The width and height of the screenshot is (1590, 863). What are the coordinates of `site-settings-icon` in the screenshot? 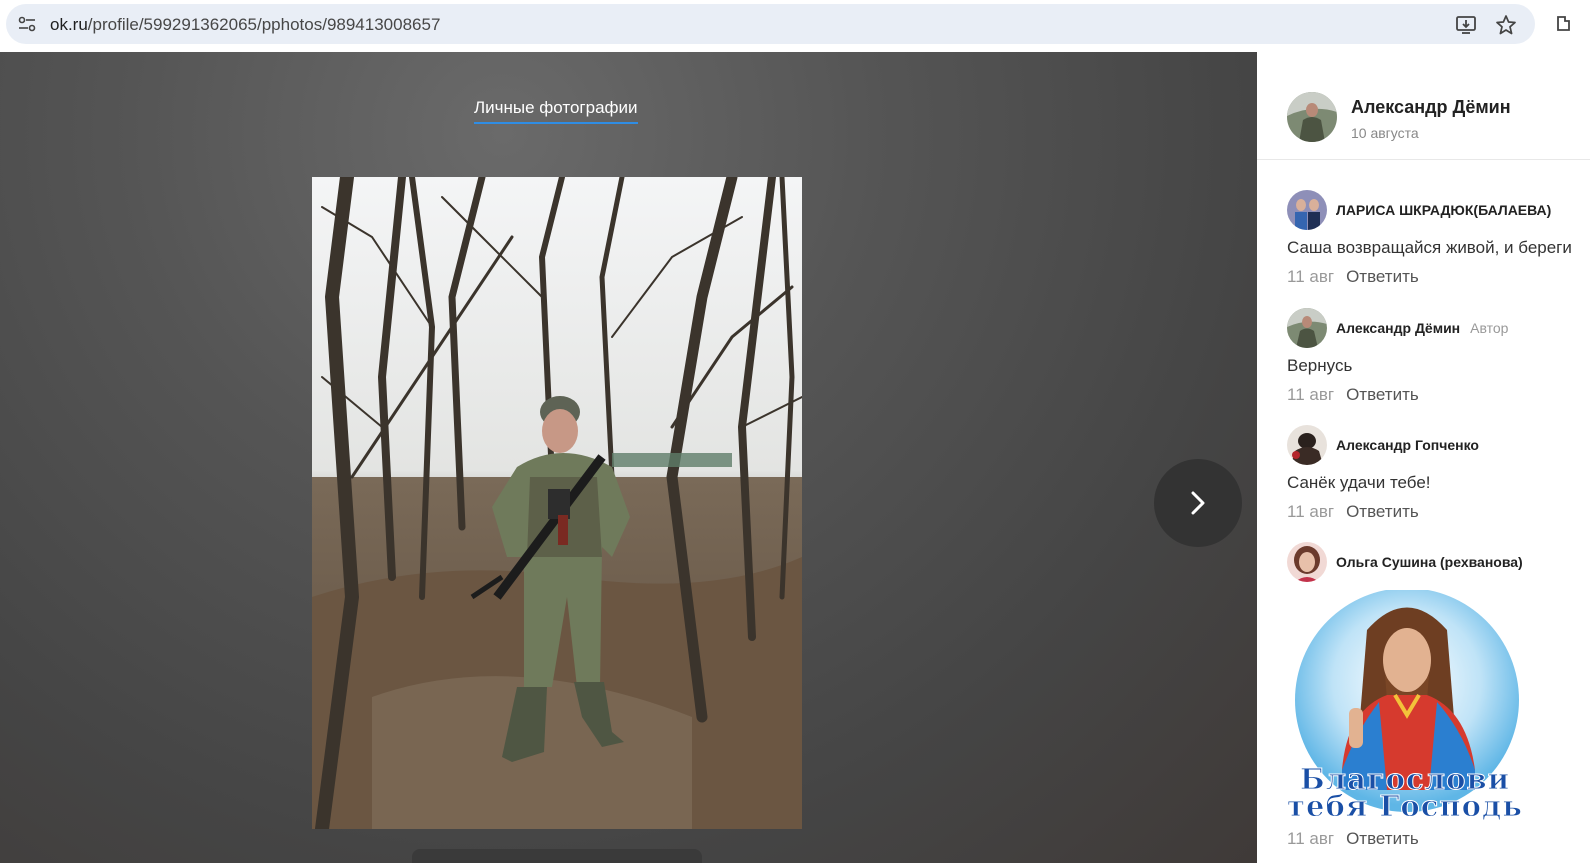 It's located at (27, 24).